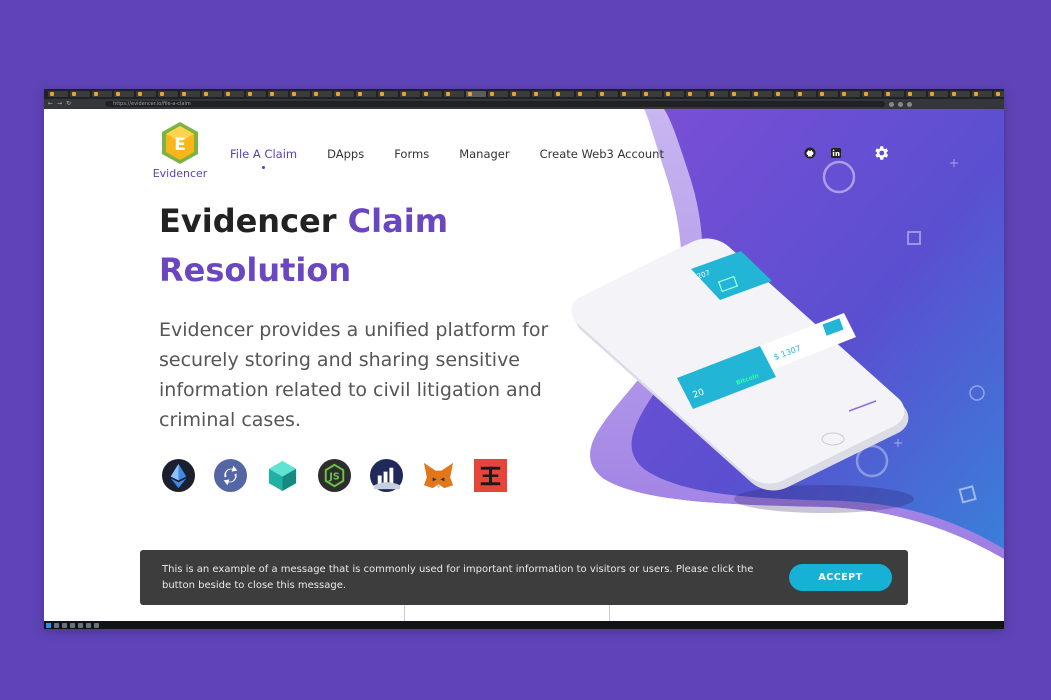  Describe the element at coordinates (810, 153) in the screenshot. I see `github-icon` at that location.